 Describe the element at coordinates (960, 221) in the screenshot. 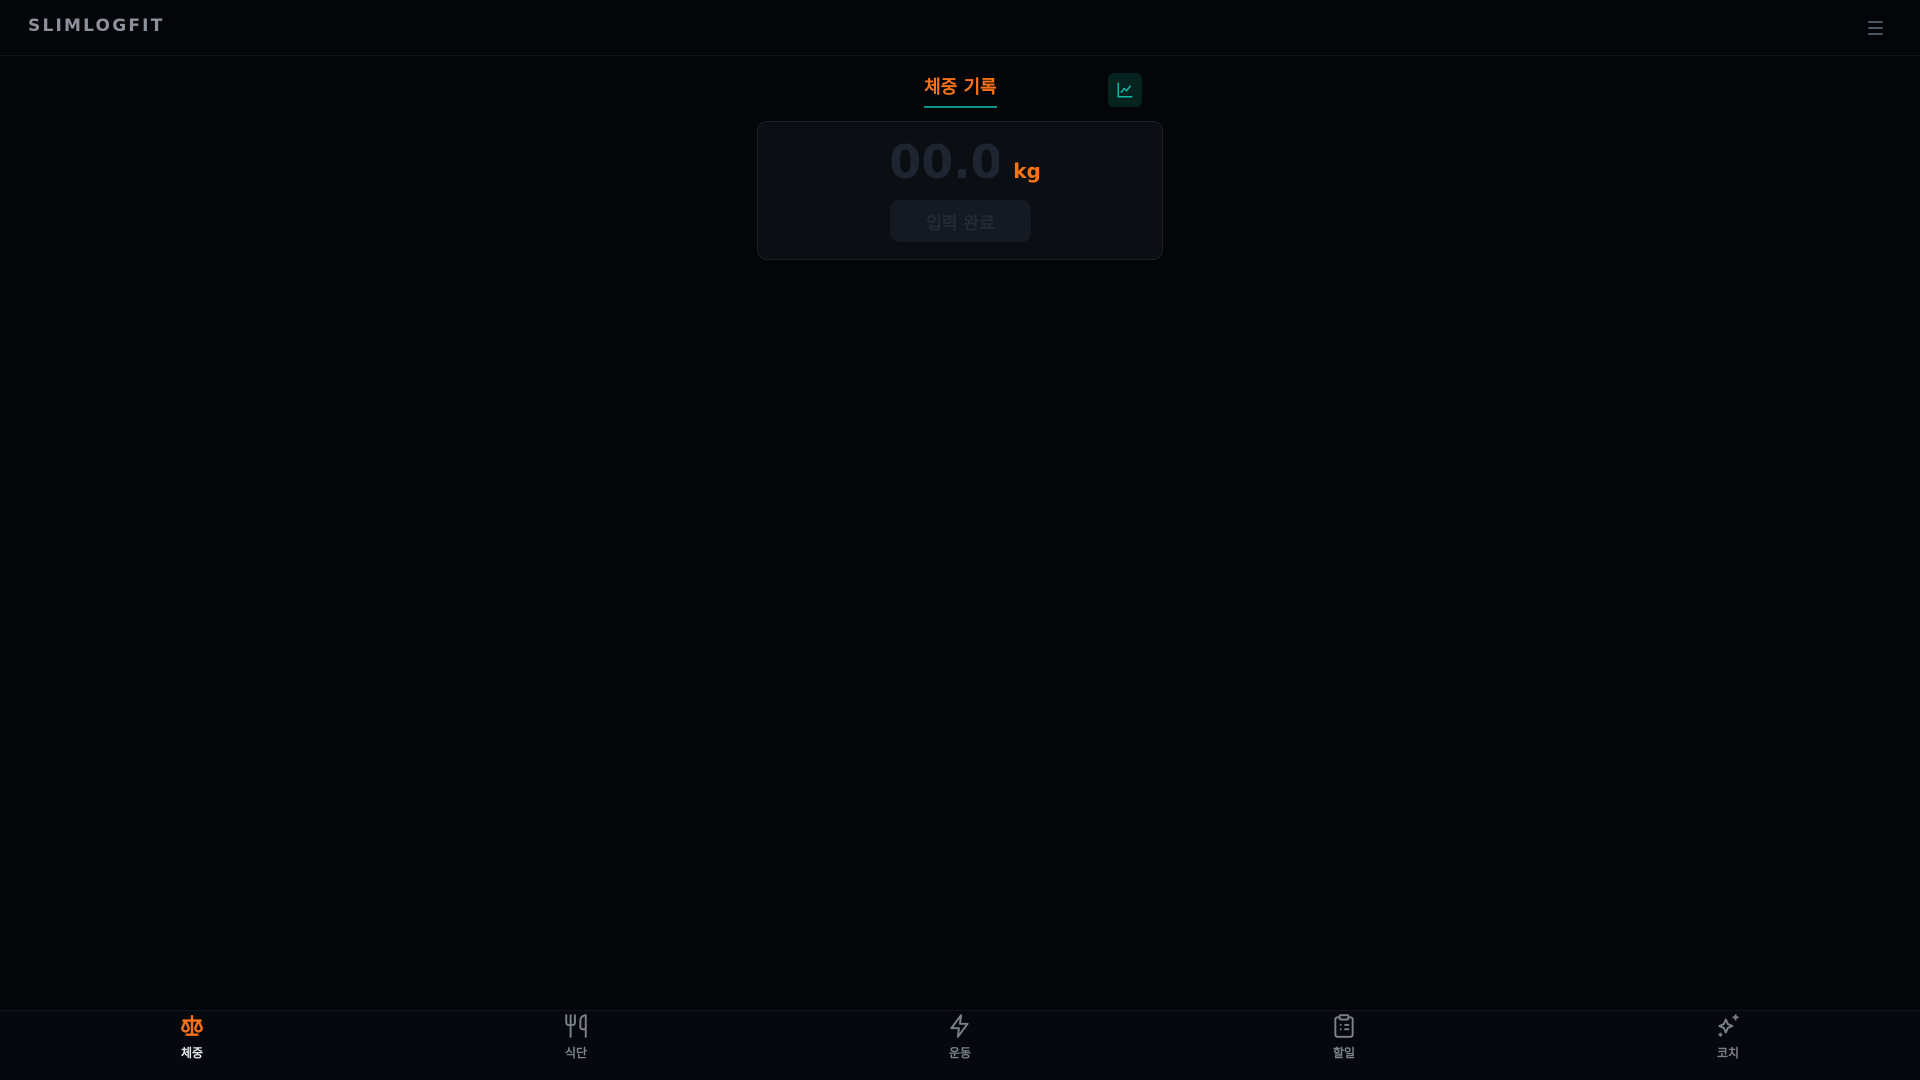

I see `submit-button: 입력 완료` at that location.